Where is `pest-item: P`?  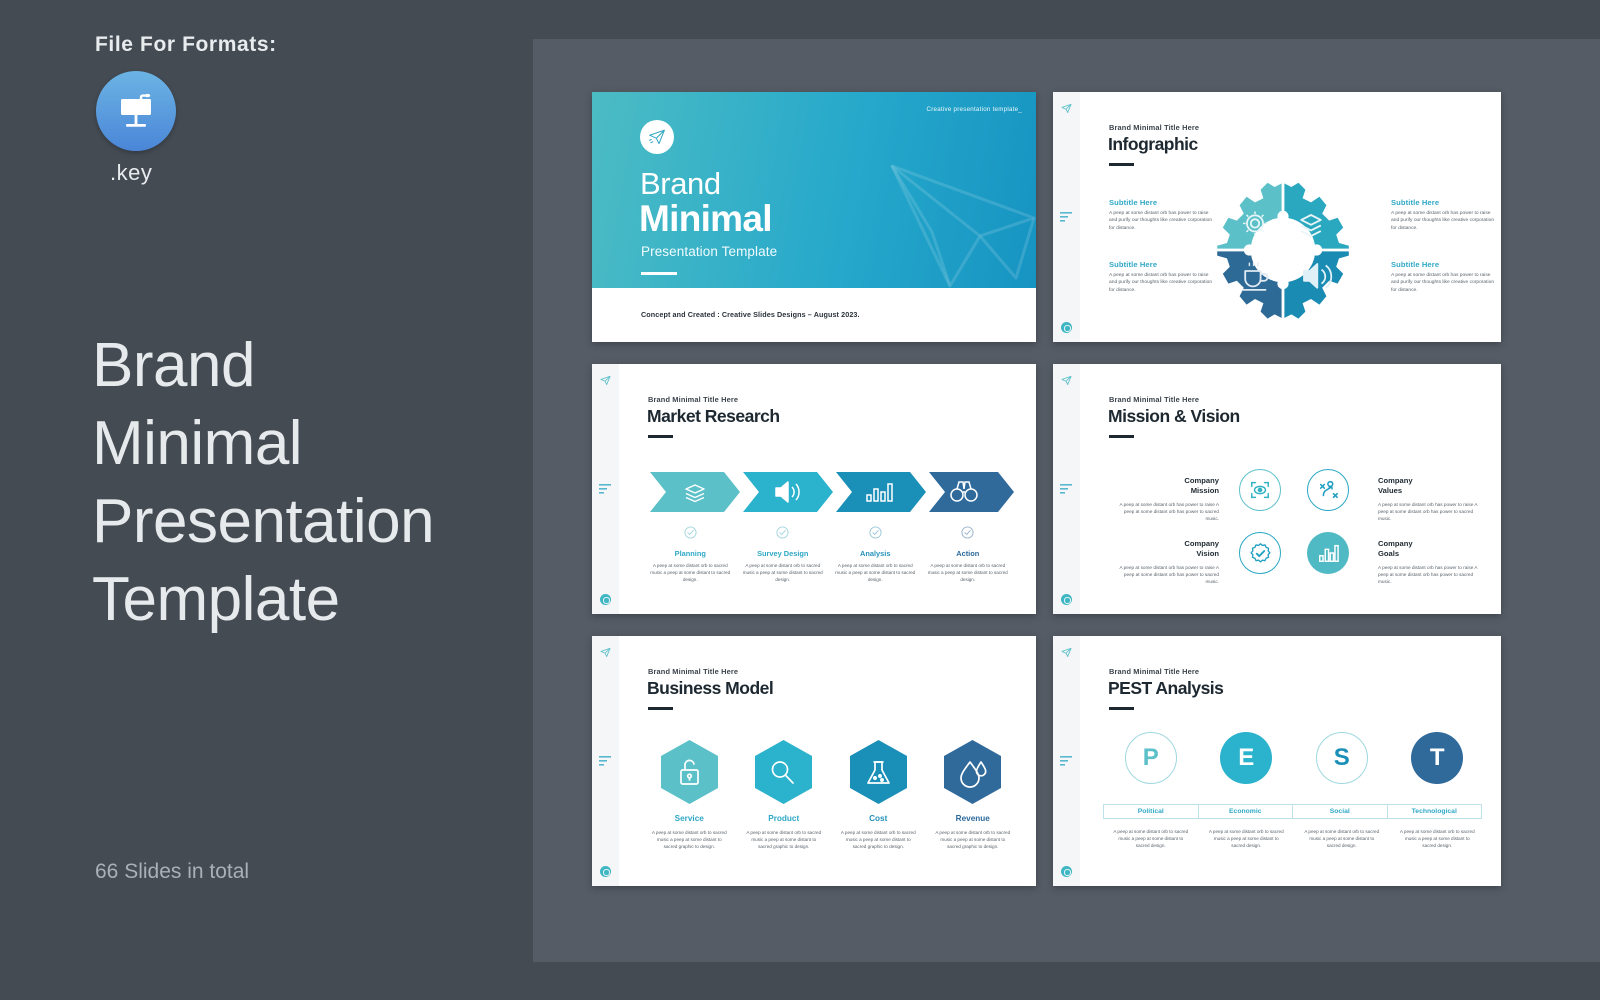
pest-item: P is located at coordinates (1151, 758).